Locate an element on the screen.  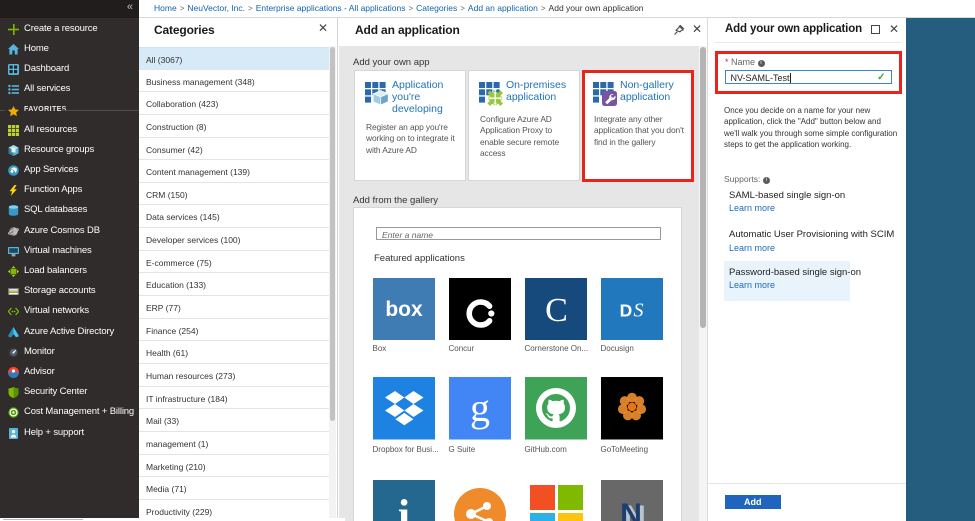
svg-text: g is located at coordinates (480, 407).